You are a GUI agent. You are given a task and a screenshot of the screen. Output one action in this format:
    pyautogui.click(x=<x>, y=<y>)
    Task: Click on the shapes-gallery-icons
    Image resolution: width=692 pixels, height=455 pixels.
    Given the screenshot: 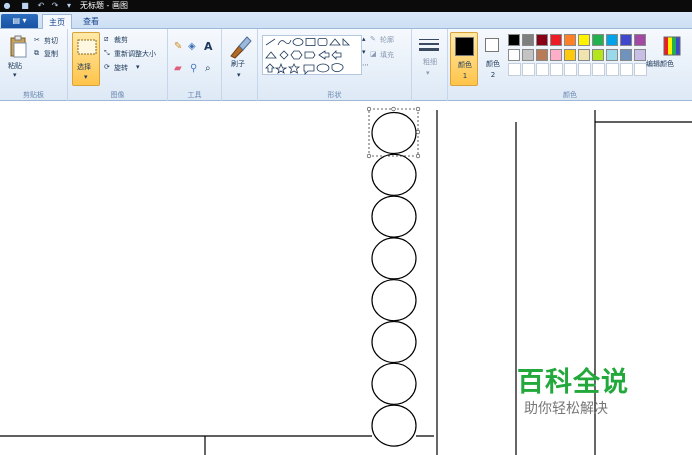 What is the action you would take?
    pyautogui.click(x=307, y=56)
    